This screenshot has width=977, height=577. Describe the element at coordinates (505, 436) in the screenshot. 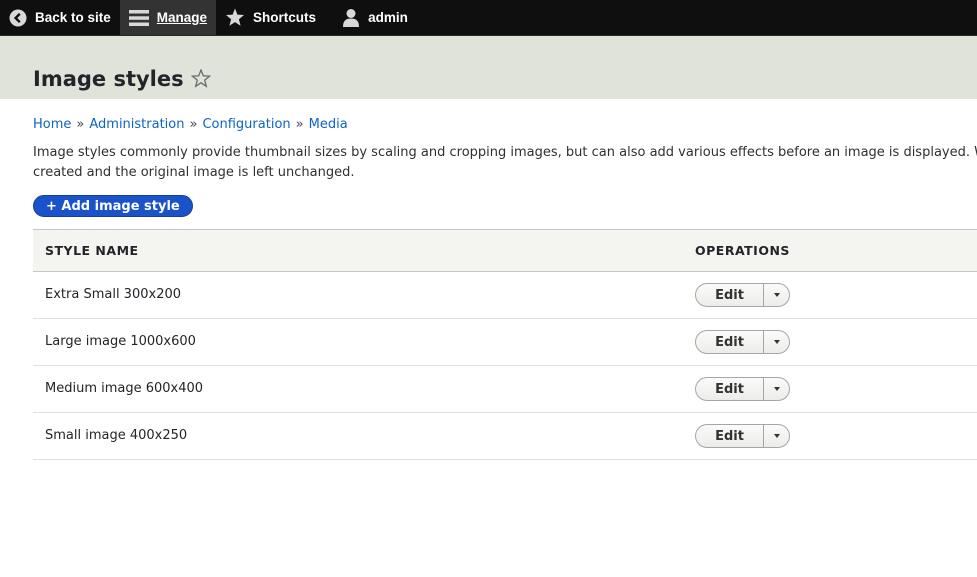

I see `table-row: Small image 400x250 Edit` at that location.